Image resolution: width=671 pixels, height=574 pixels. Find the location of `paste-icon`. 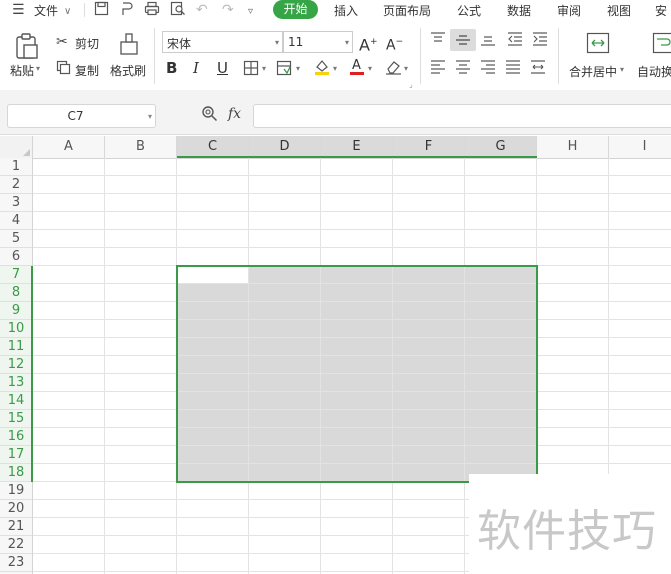

paste-icon is located at coordinates (27, 47).